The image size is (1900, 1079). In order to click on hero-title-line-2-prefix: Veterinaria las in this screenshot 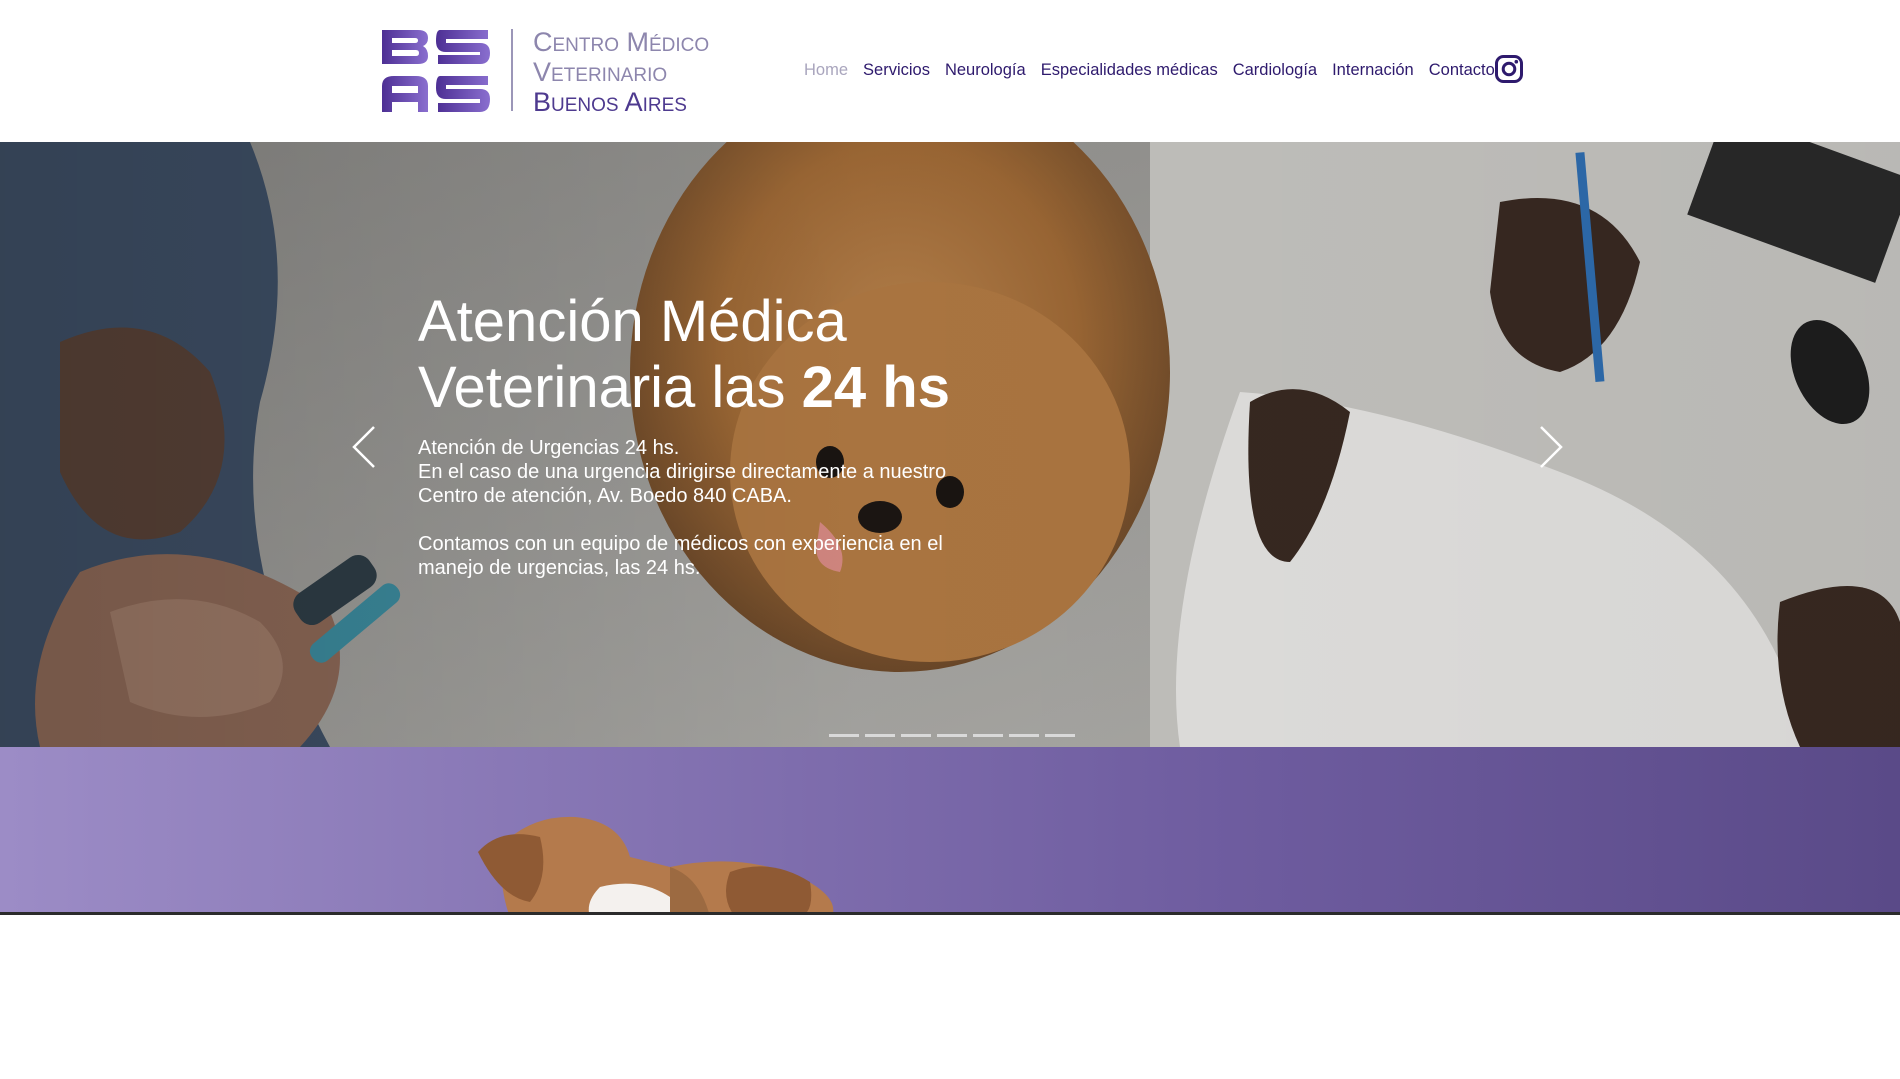, I will do `click(610, 387)`.